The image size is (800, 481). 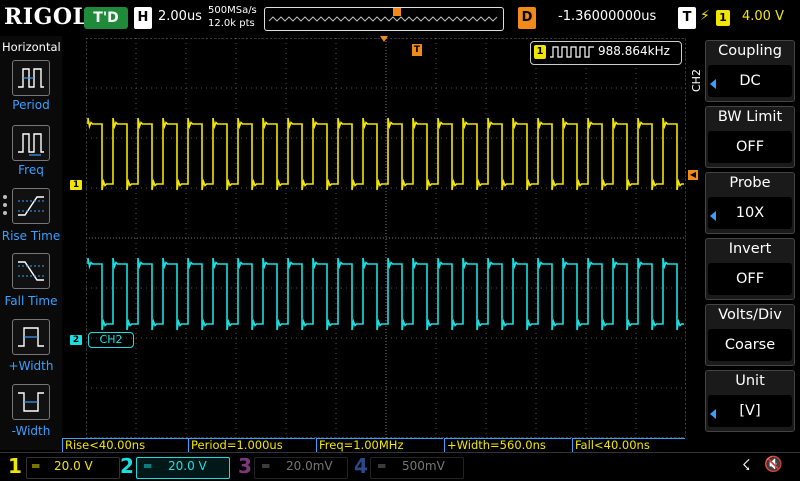 What do you see at coordinates (713, 414) in the screenshot?
I see `unit-arrow-icon` at bounding box center [713, 414].